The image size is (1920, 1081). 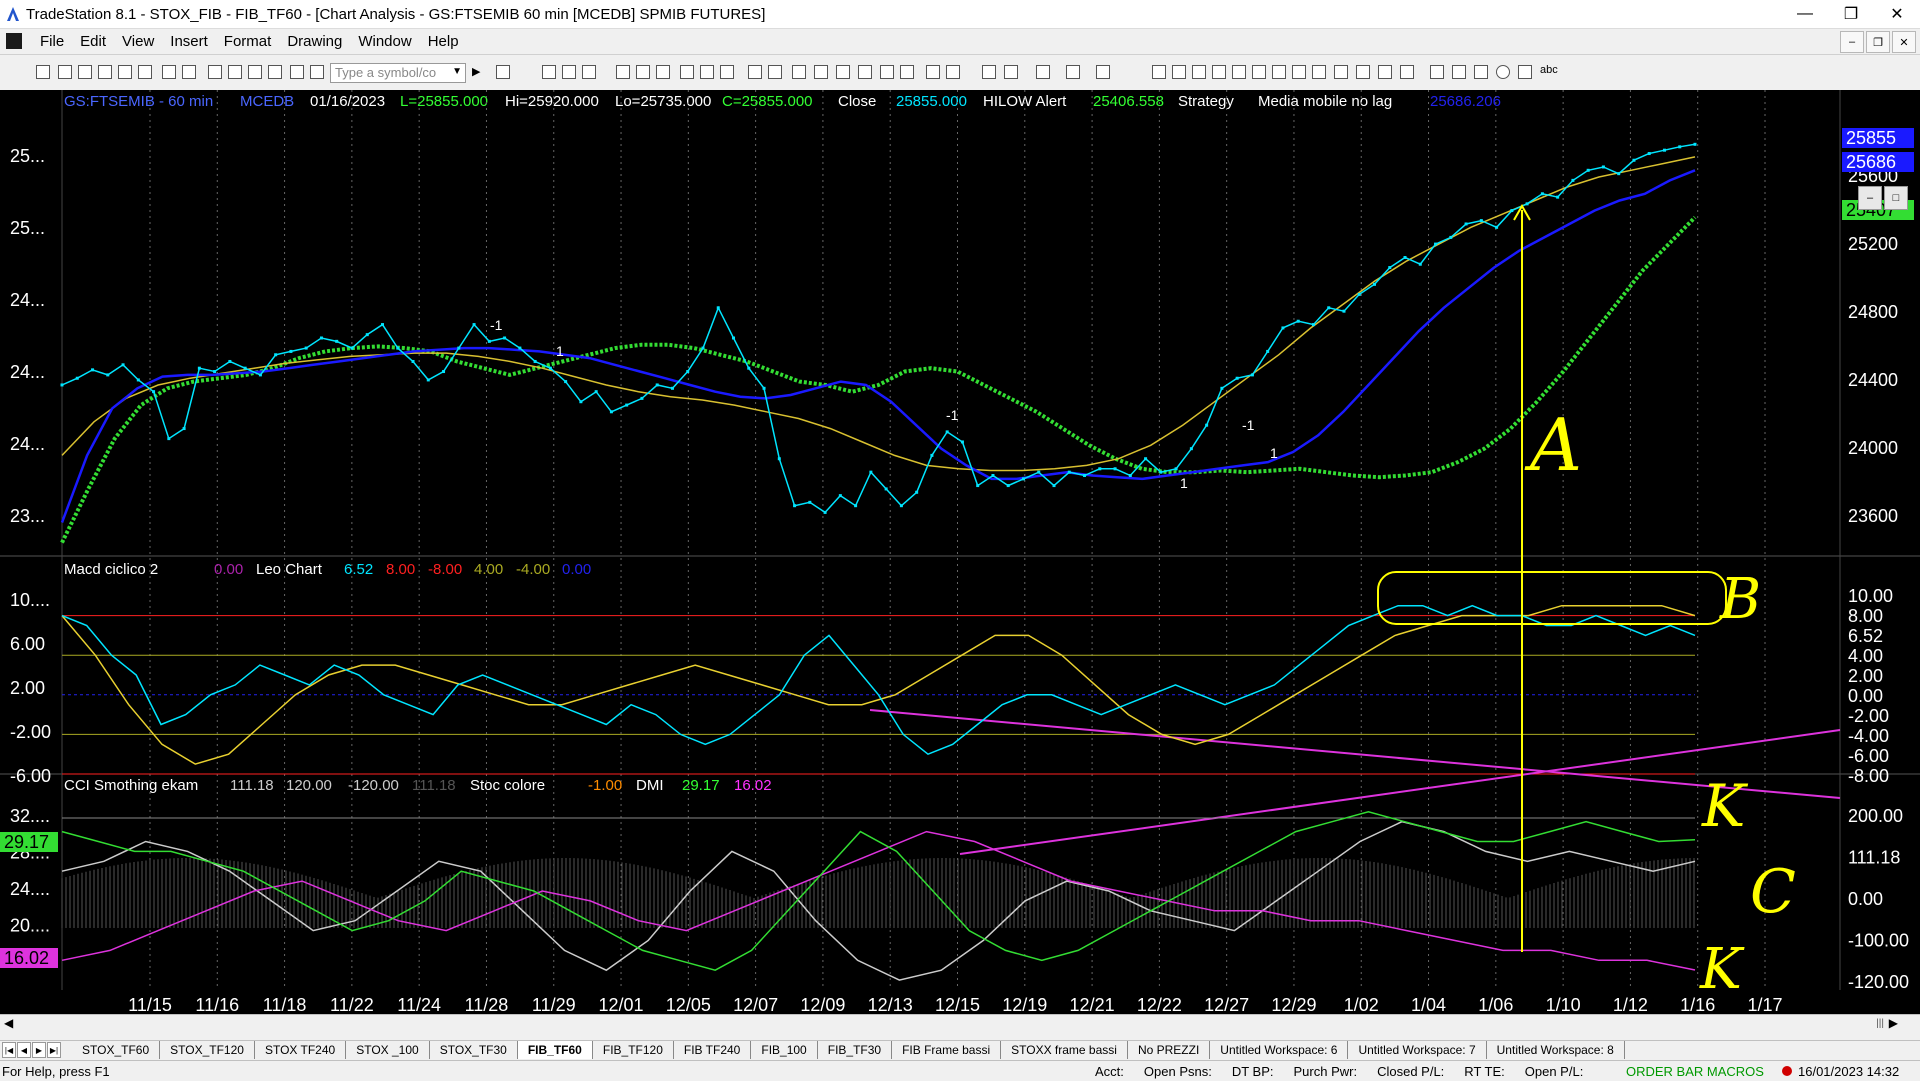 I want to click on alarm-icon, so click(x=755, y=72).